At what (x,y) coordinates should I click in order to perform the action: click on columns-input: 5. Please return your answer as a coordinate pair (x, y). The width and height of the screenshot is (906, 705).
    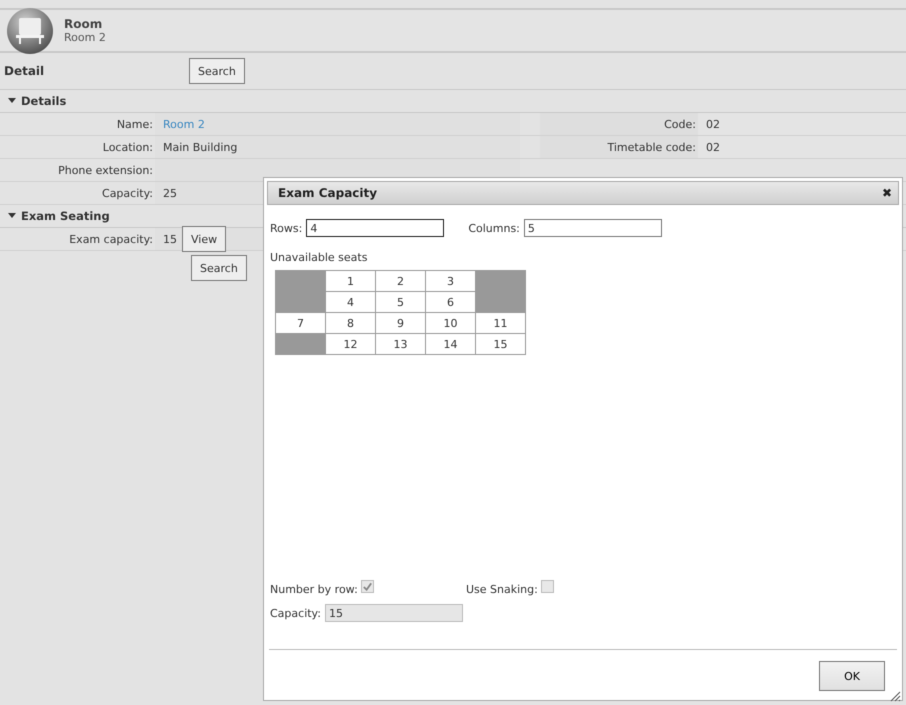
    Looking at the image, I should click on (593, 228).